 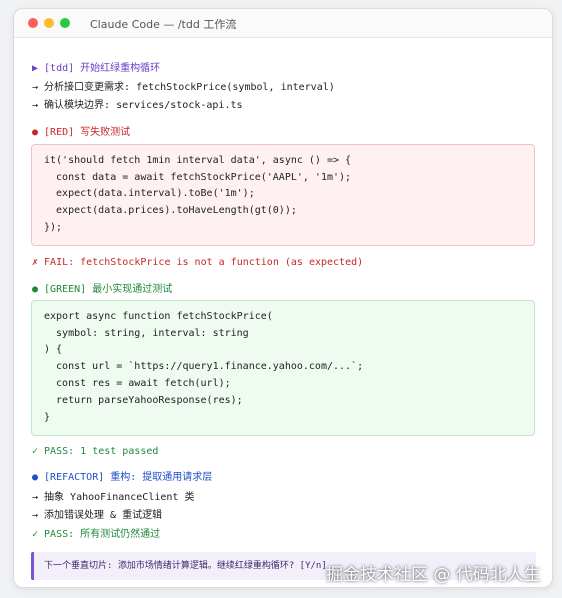 What do you see at coordinates (163, 24) in the screenshot?
I see `window-title: Claude Code — /tdd 工作流` at bounding box center [163, 24].